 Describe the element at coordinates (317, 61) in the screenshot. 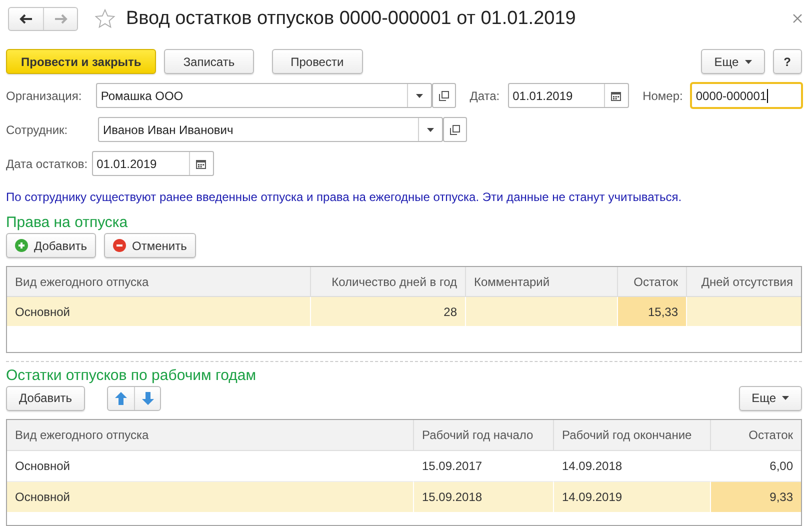

I see `toolbar-button: Провести` at that location.